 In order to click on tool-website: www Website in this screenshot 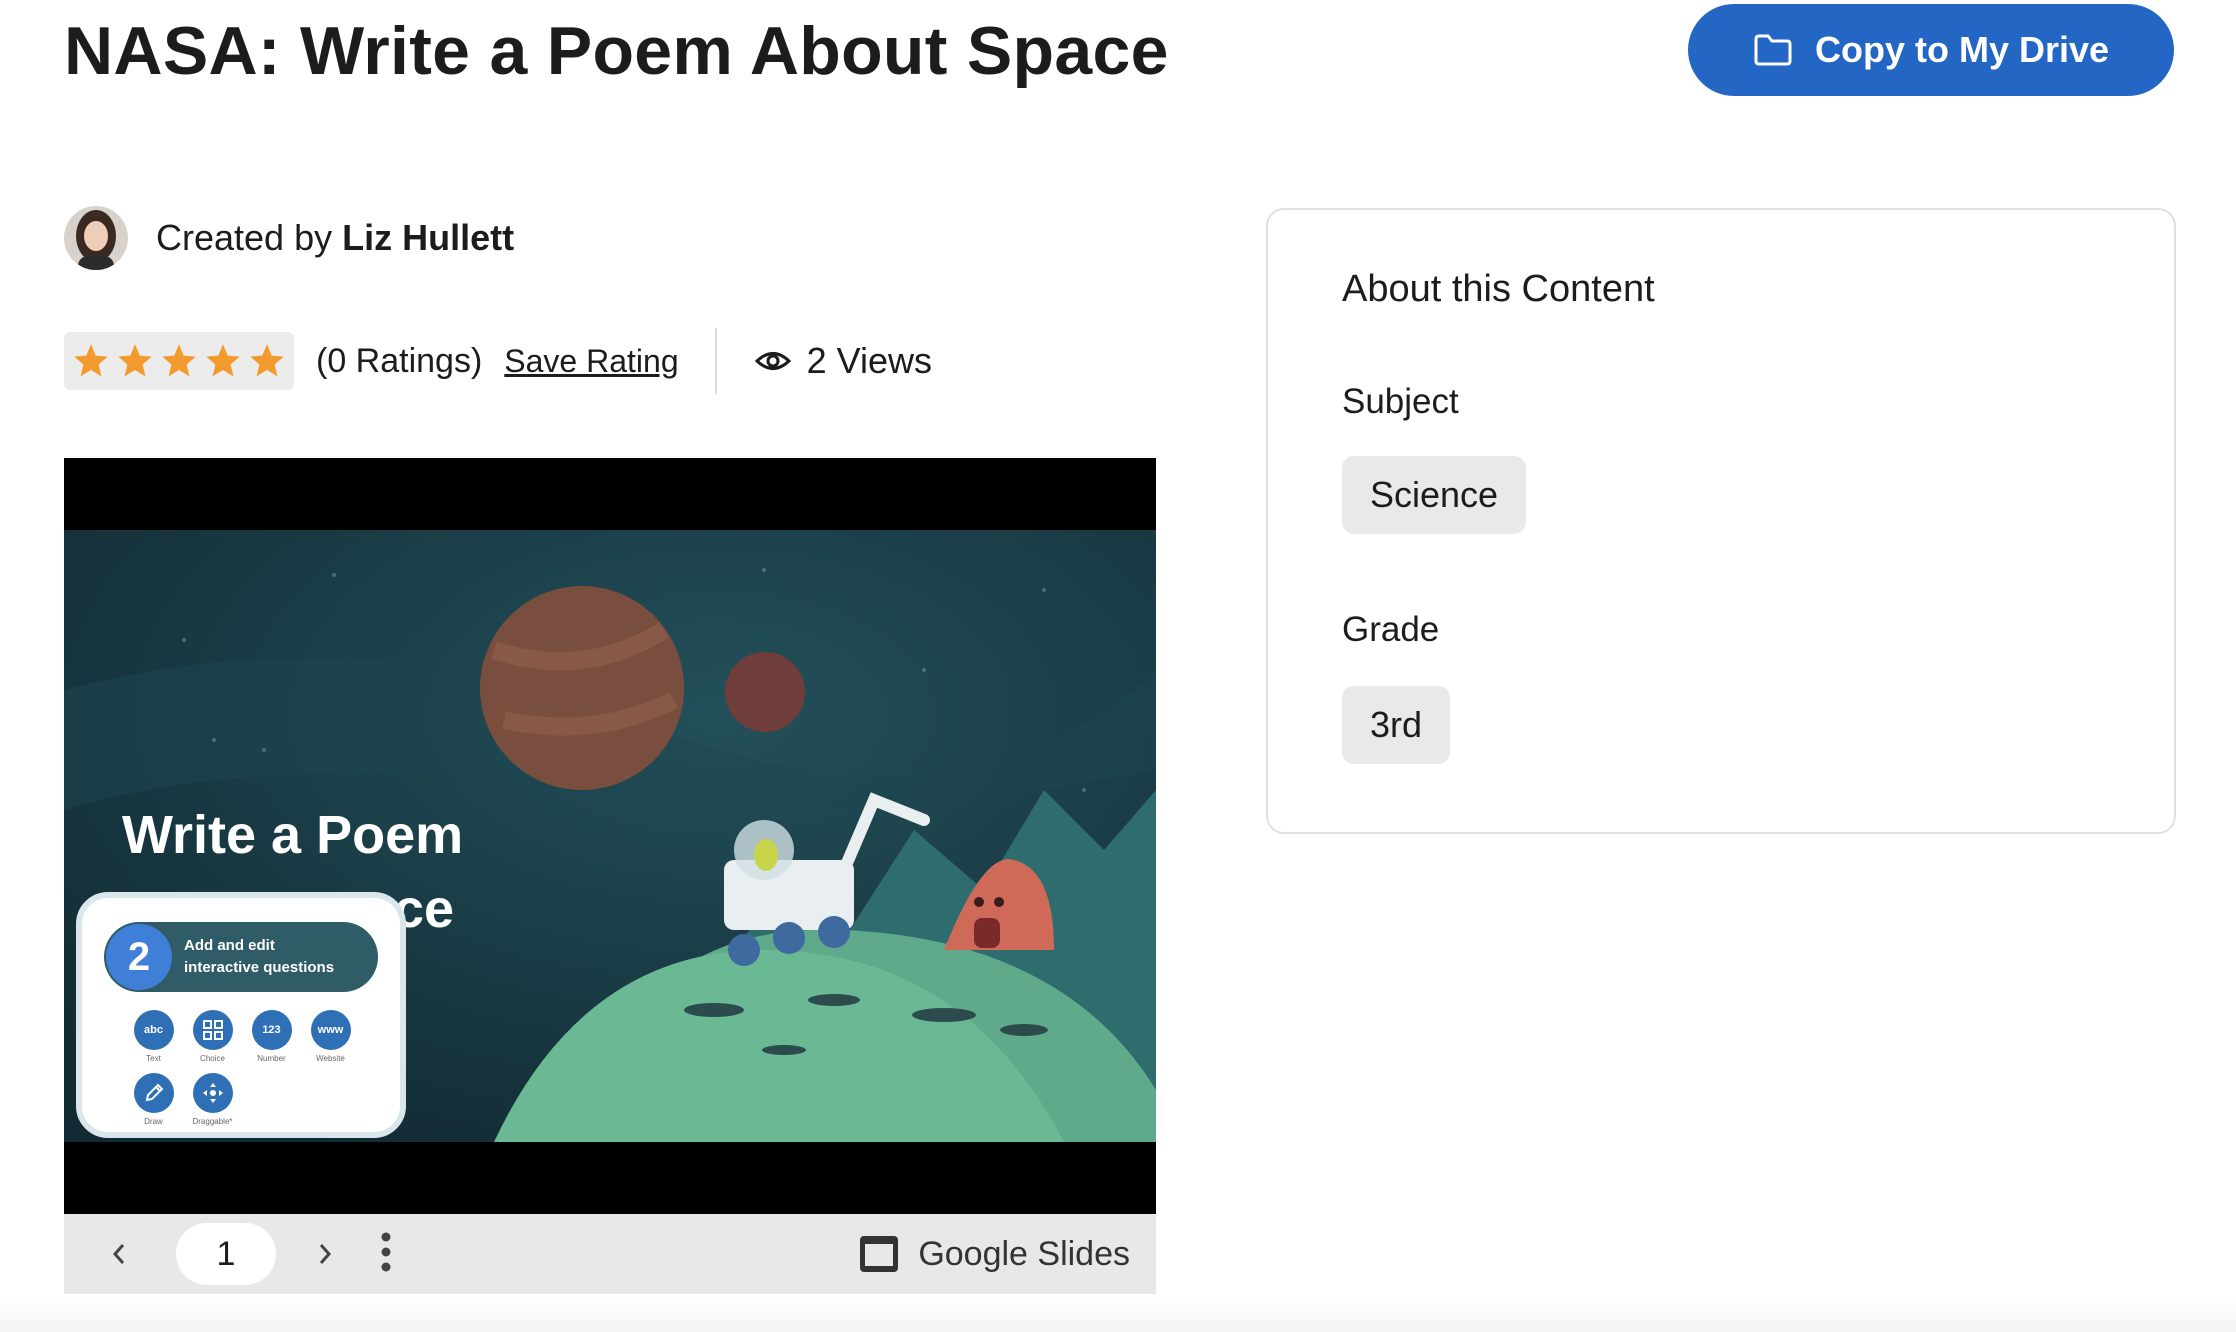, I will do `click(330, 1036)`.